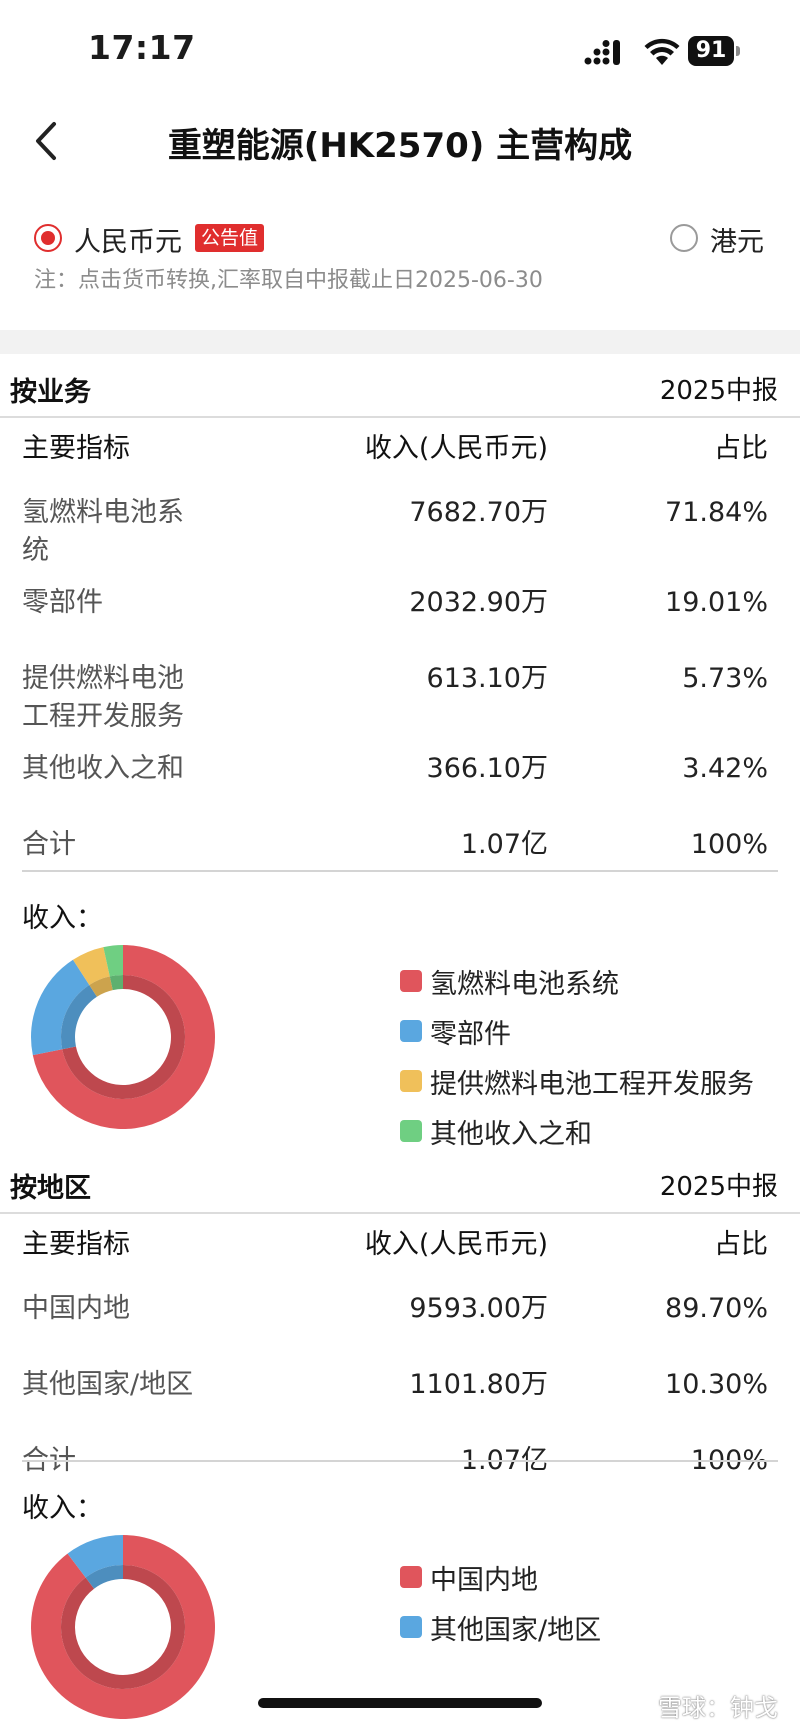  I want to click on row-name: 其他国家/地区, so click(108, 1384).